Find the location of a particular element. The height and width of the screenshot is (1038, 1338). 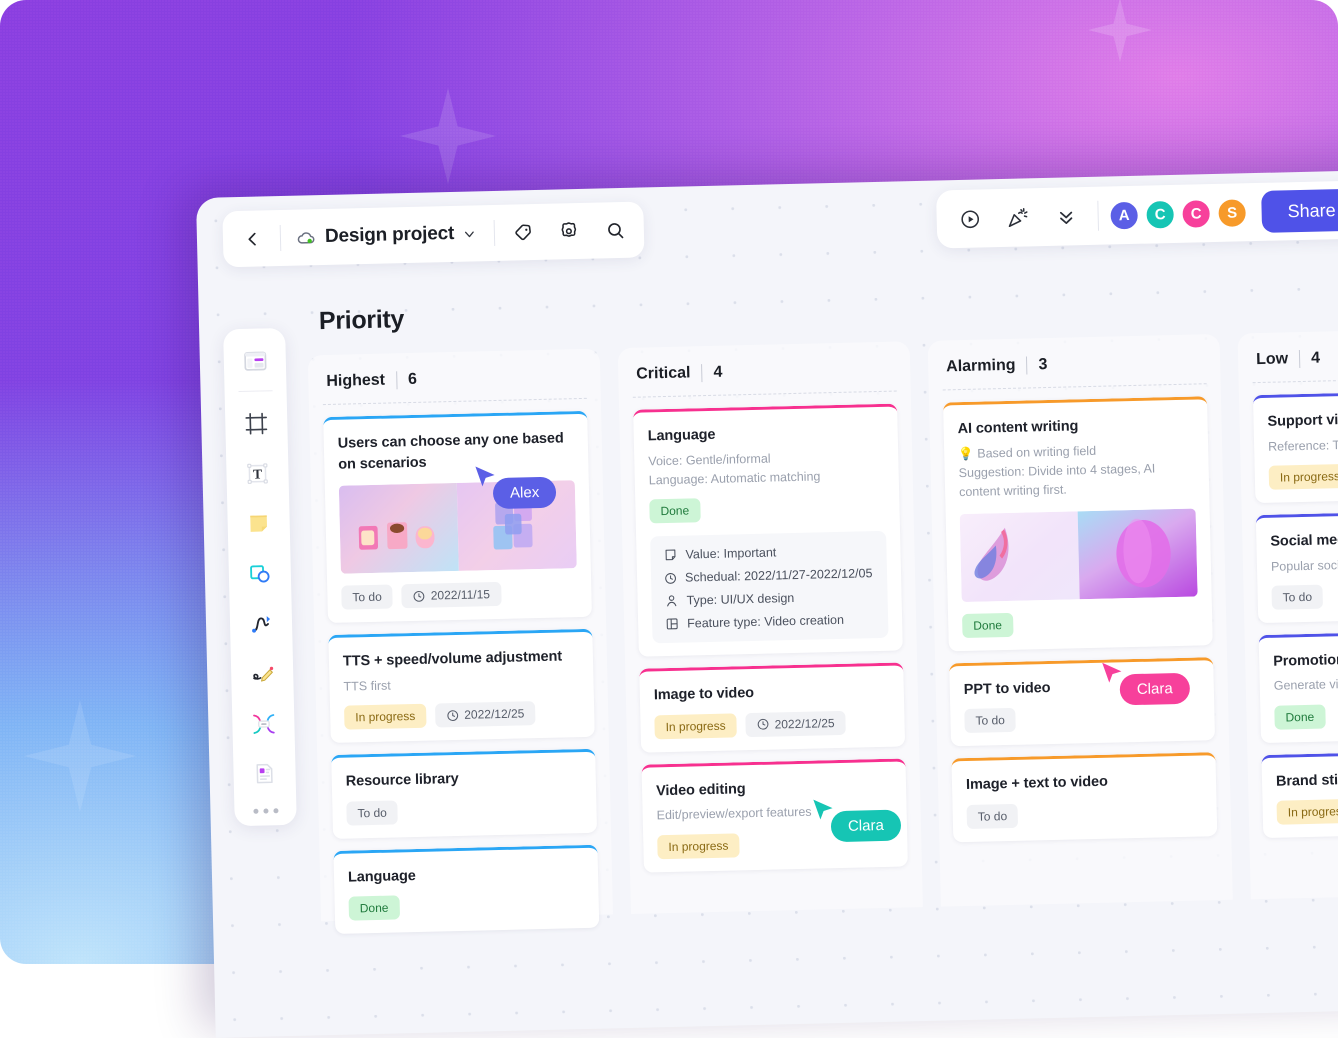

project-selector: Design project is located at coordinates (387, 235).